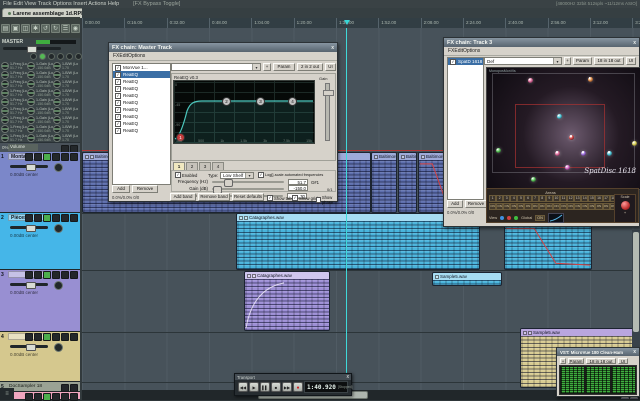 This screenshot has width=640, height=401. Describe the element at coordinates (65, 28) in the screenshot. I see `render-icon: ☰` at that location.